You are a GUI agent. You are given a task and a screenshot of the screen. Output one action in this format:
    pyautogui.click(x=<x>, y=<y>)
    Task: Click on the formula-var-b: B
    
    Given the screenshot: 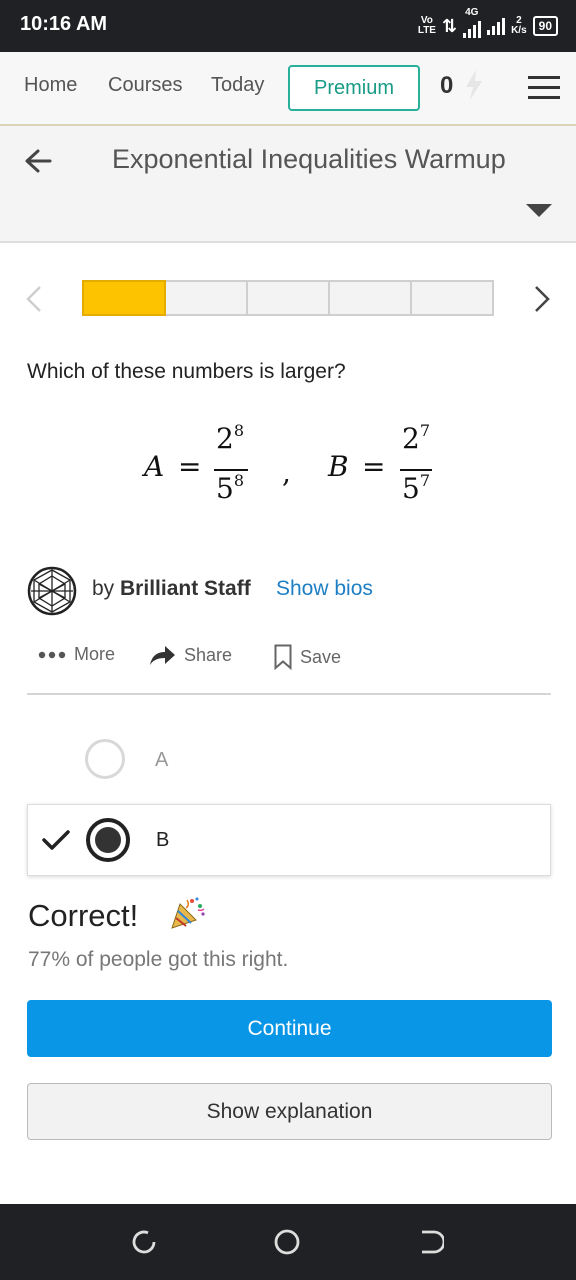 What is the action you would take?
    pyautogui.click(x=338, y=466)
    